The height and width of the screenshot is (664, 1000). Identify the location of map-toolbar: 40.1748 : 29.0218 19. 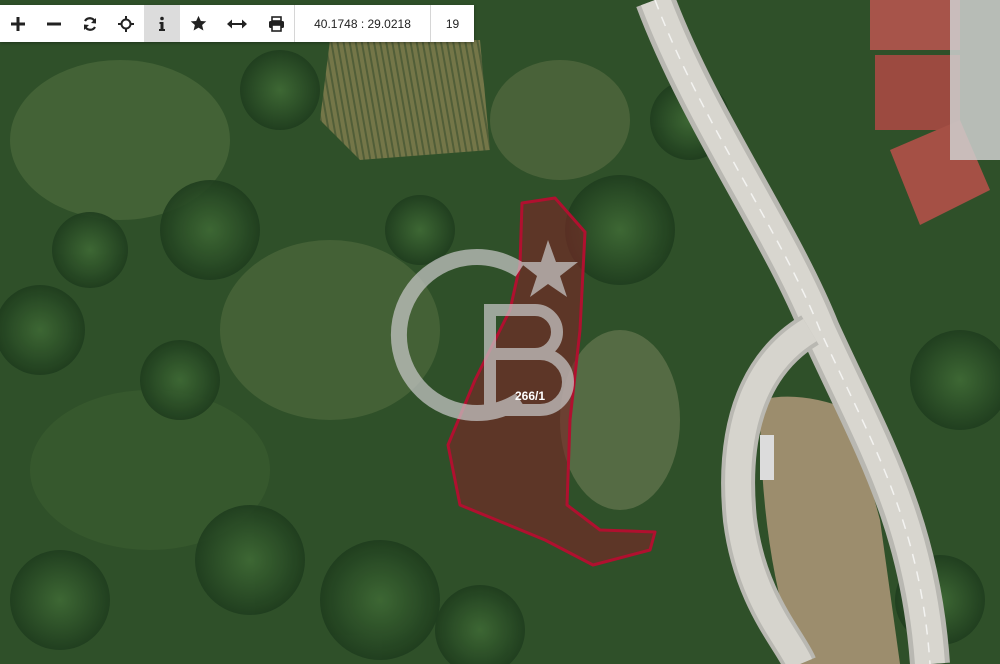
(237, 23).